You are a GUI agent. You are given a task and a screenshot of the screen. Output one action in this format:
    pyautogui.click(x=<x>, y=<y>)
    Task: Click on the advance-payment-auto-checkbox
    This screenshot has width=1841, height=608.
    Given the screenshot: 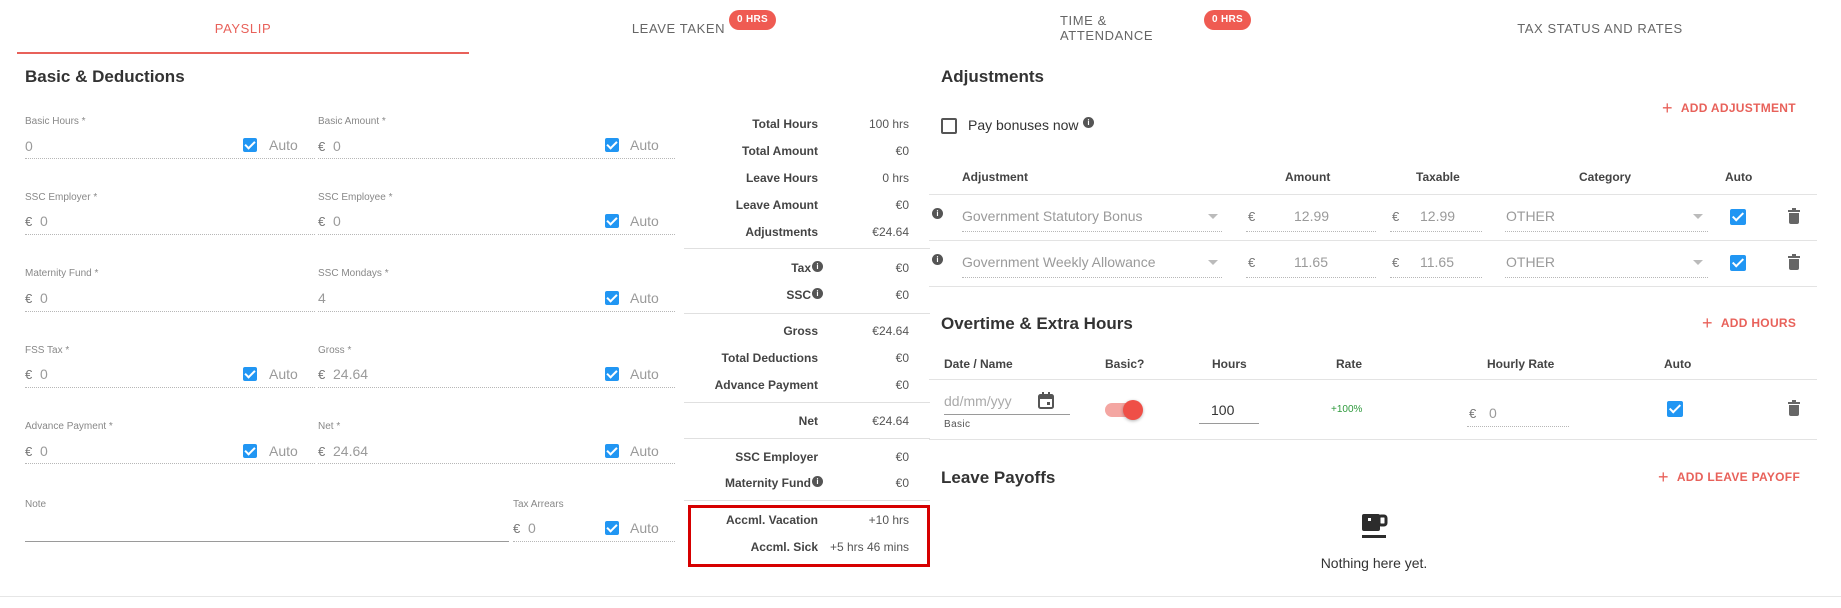 What is the action you would take?
    pyautogui.click(x=250, y=451)
    